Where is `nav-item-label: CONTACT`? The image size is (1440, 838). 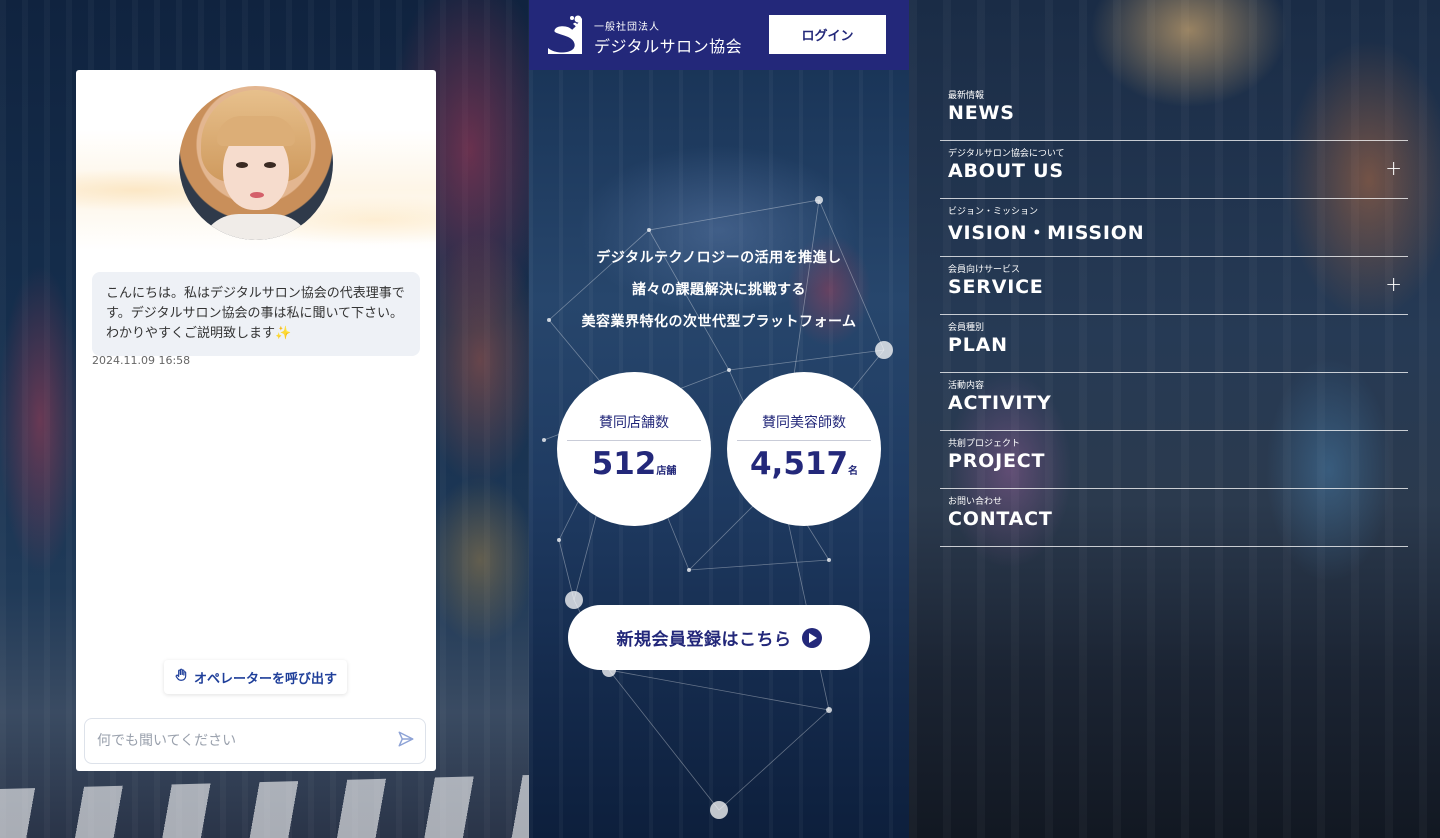 nav-item-label: CONTACT is located at coordinates (1000, 519).